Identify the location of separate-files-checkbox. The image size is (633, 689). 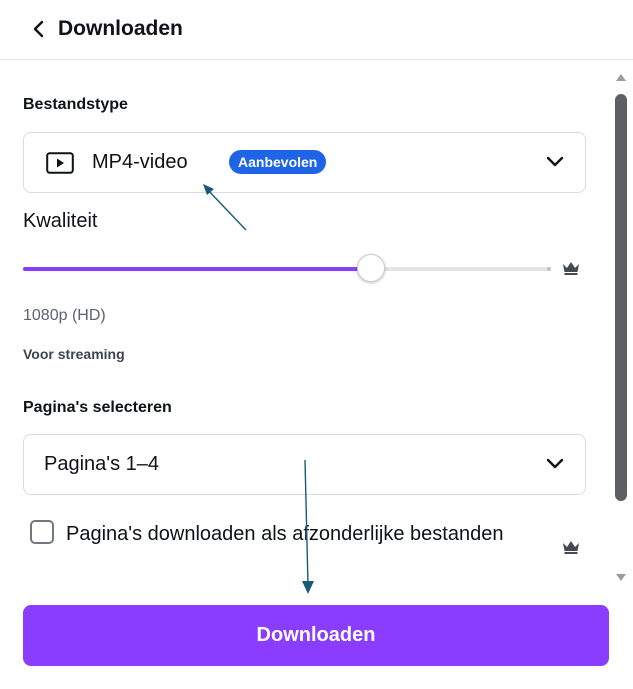
(42, 532).